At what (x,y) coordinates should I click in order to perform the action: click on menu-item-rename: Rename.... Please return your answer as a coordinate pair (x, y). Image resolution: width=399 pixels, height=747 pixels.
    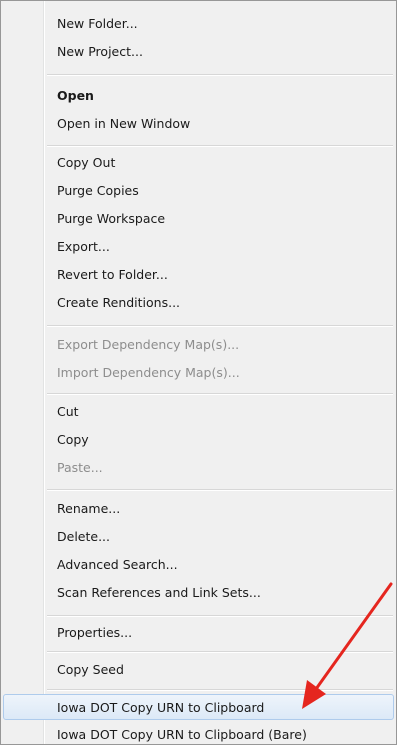
    Looking at the image, I should click on (198, 508).